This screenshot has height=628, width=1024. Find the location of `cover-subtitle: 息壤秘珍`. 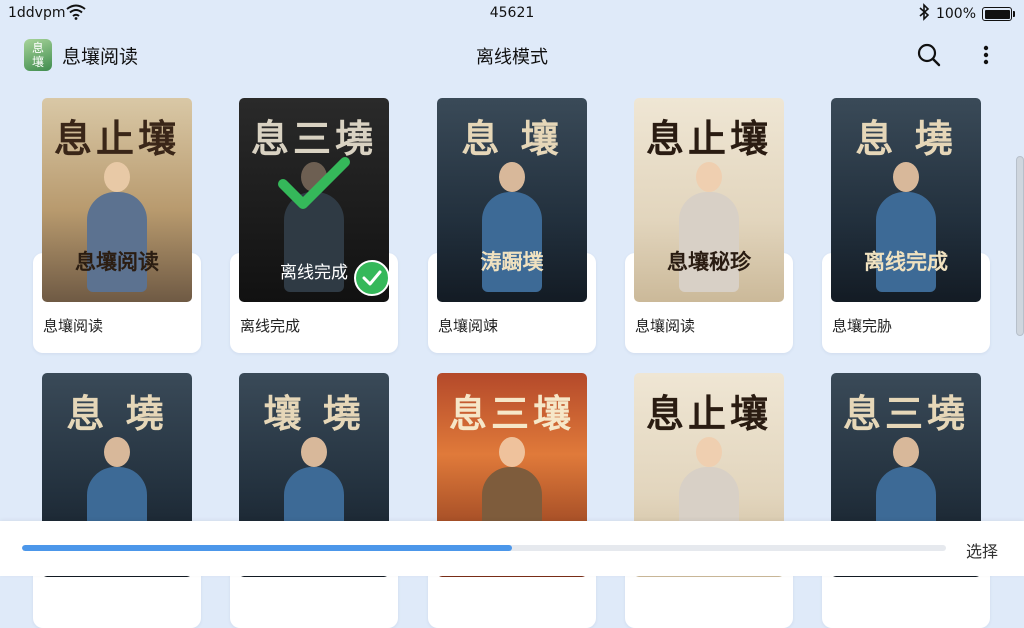

cover-subtitle: 息壤秘珍 is located at coordinates (709, 261).